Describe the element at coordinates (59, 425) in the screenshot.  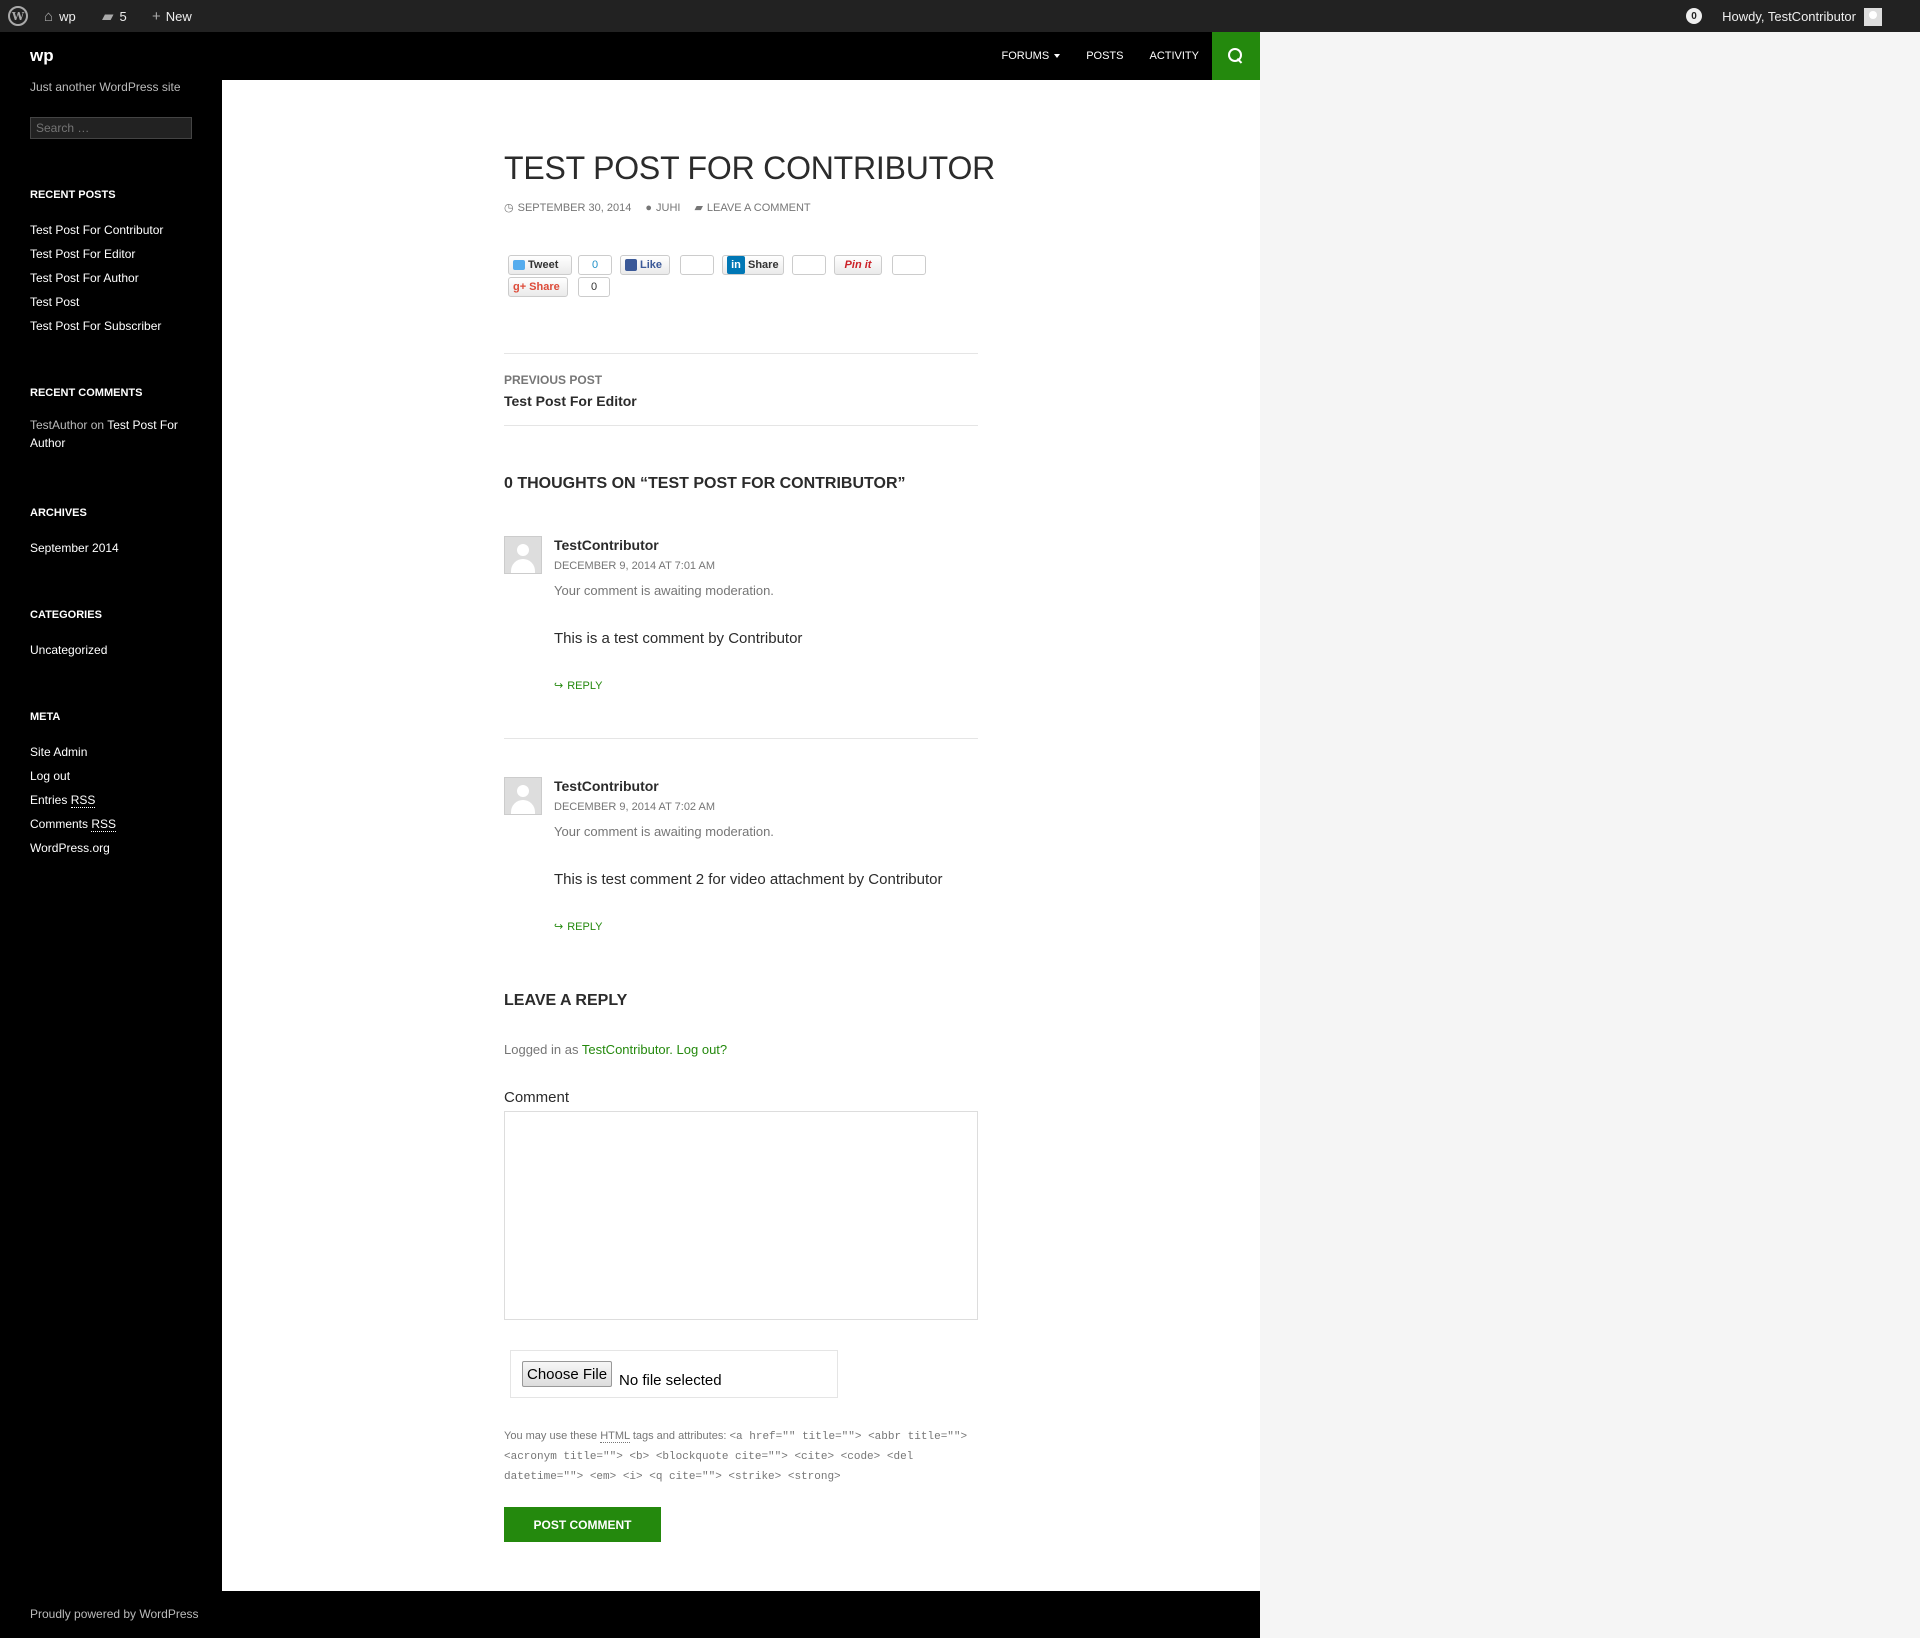
I see `recent-comment-author: TestAuthor` at that location.